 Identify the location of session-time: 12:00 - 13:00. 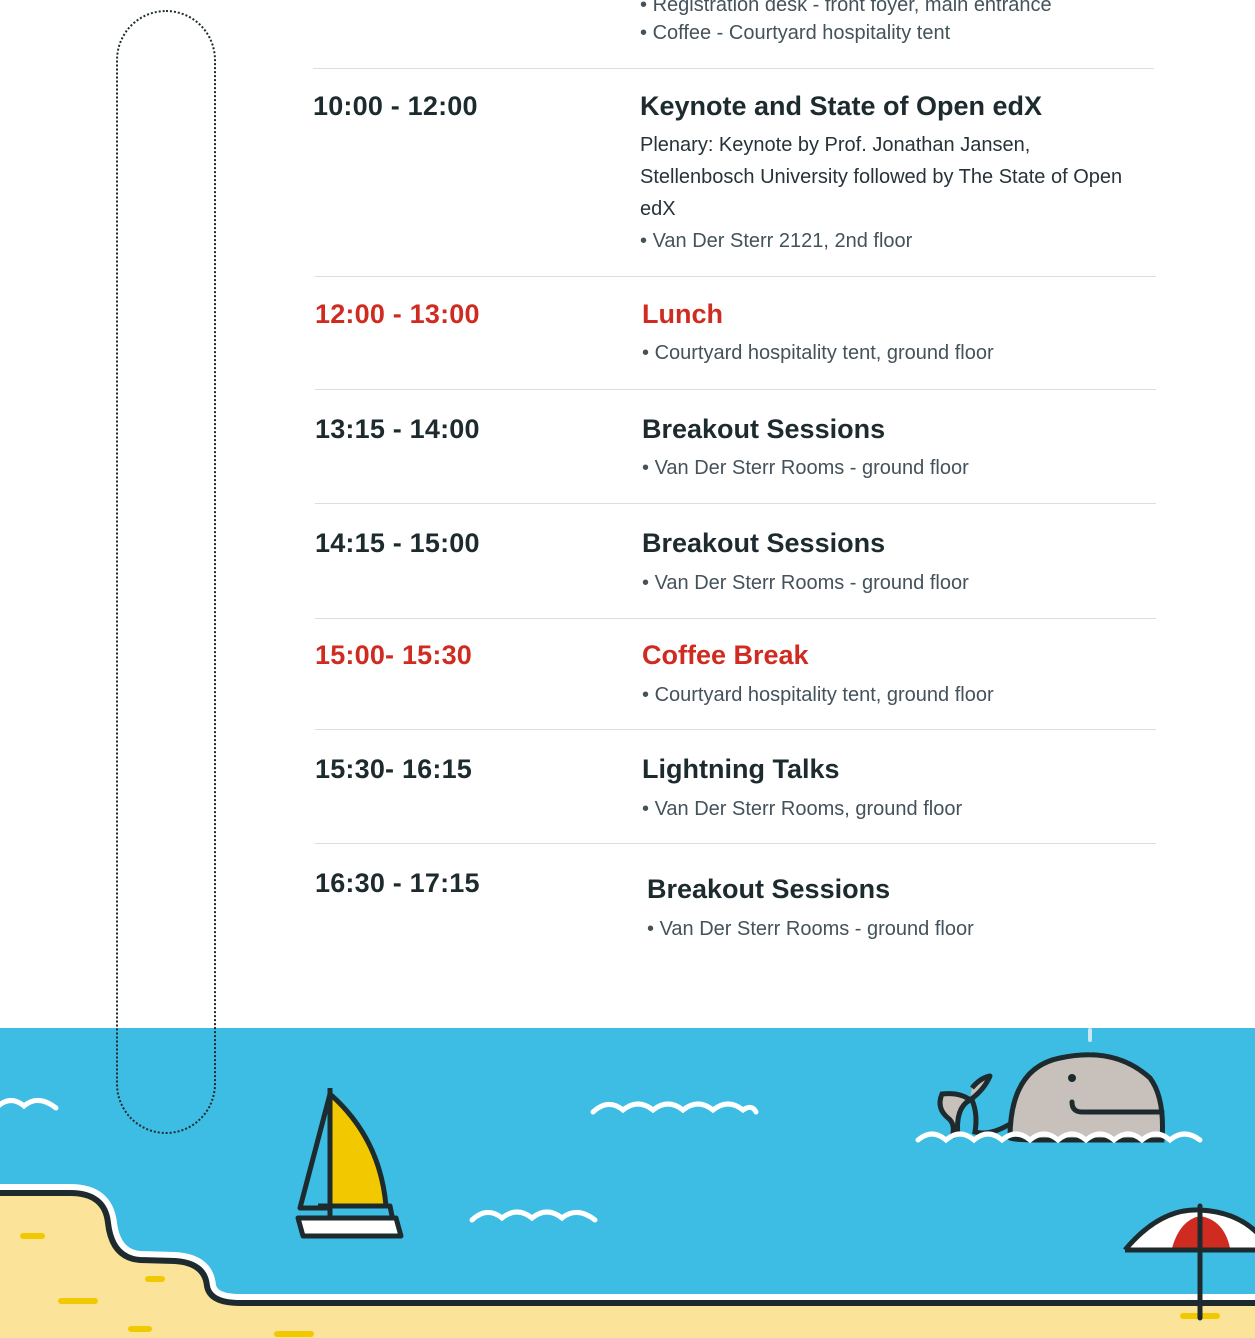
(397, 314).